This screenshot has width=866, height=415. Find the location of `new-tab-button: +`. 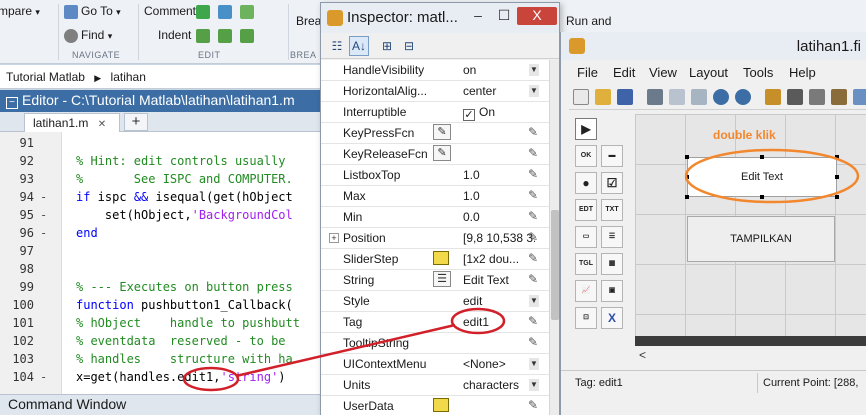

new-tab-button: + is located at coordinates (136, 122).